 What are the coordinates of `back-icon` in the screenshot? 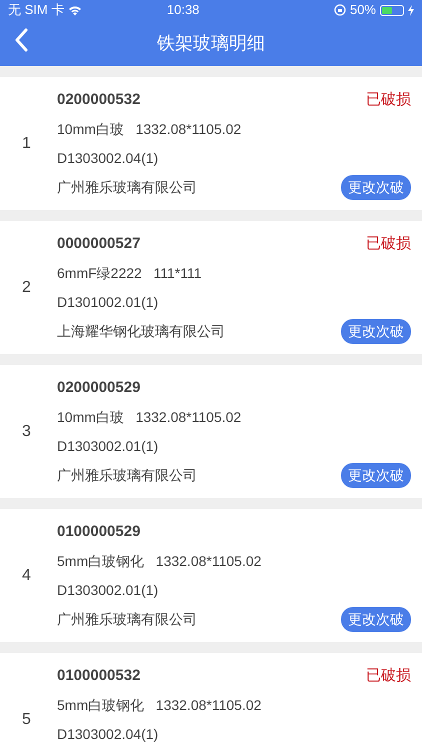 It's located at (21, 40).